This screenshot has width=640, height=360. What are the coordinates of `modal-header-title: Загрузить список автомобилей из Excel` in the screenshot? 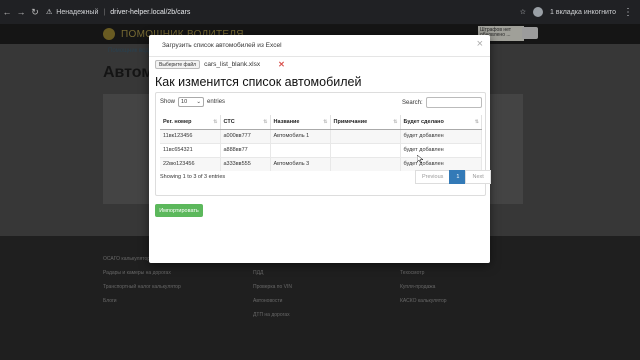 It's located at (222, 45).